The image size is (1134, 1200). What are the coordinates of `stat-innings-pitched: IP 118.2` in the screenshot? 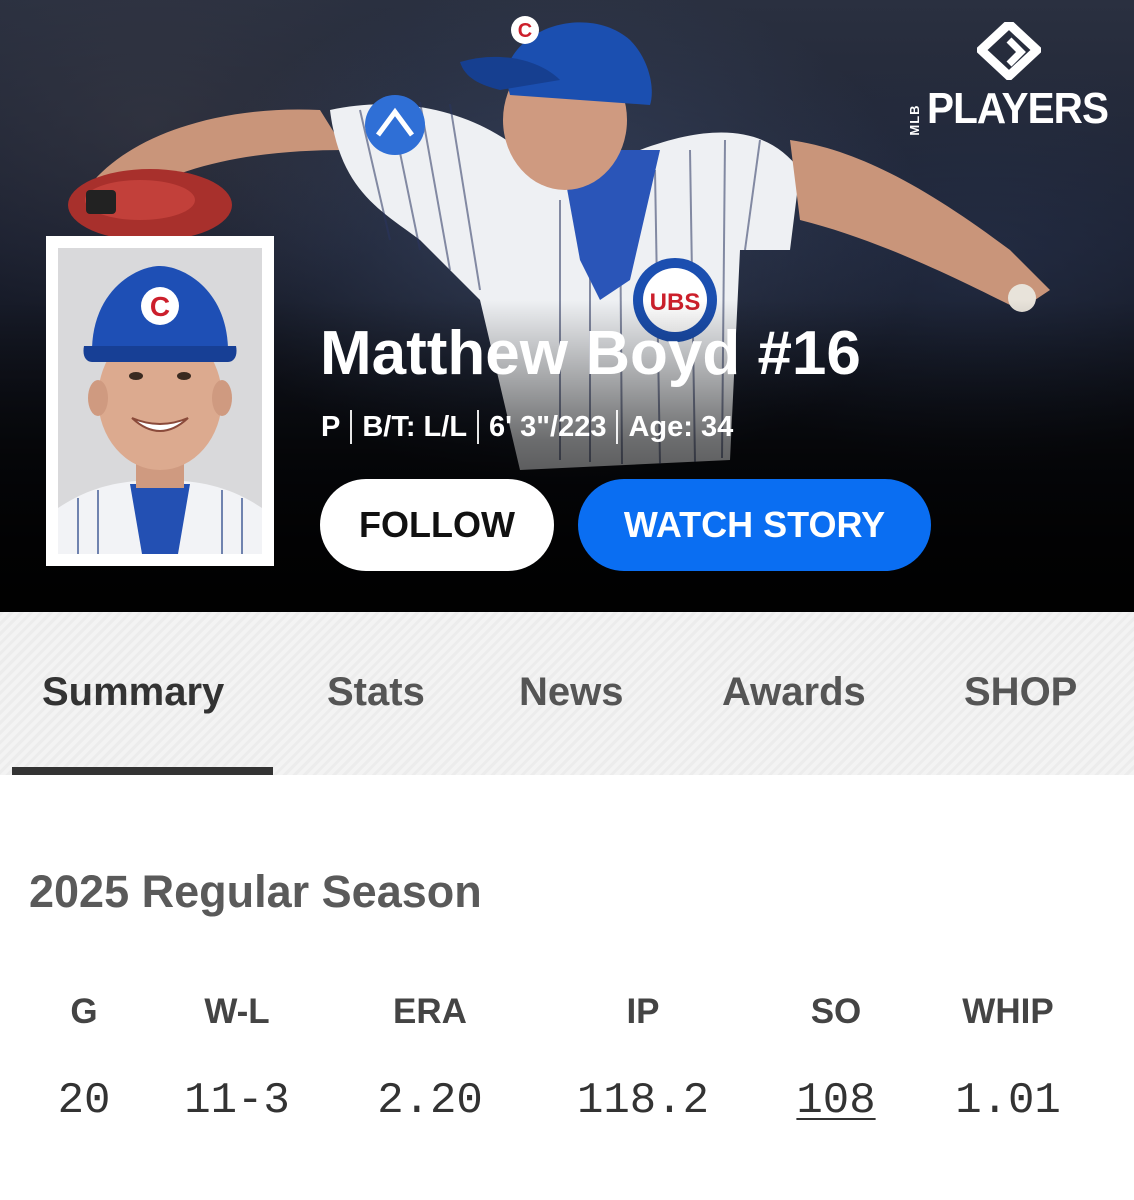 It's located at (643, 1059).